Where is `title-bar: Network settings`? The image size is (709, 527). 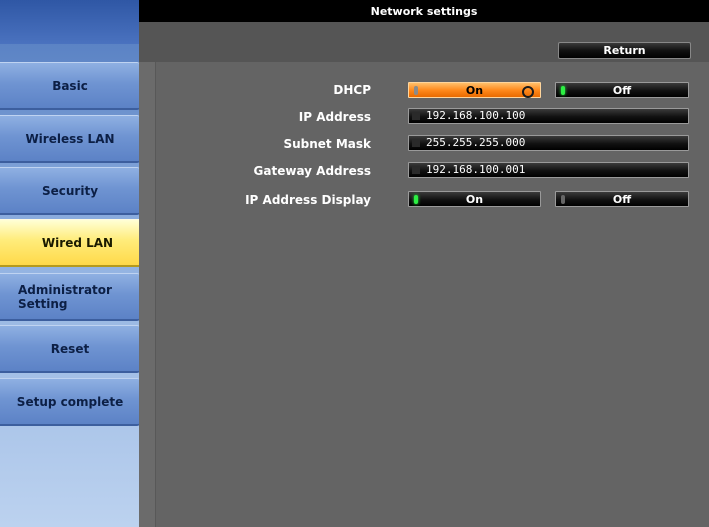 title-bar: Network settings is located at coordinates (424, 11).